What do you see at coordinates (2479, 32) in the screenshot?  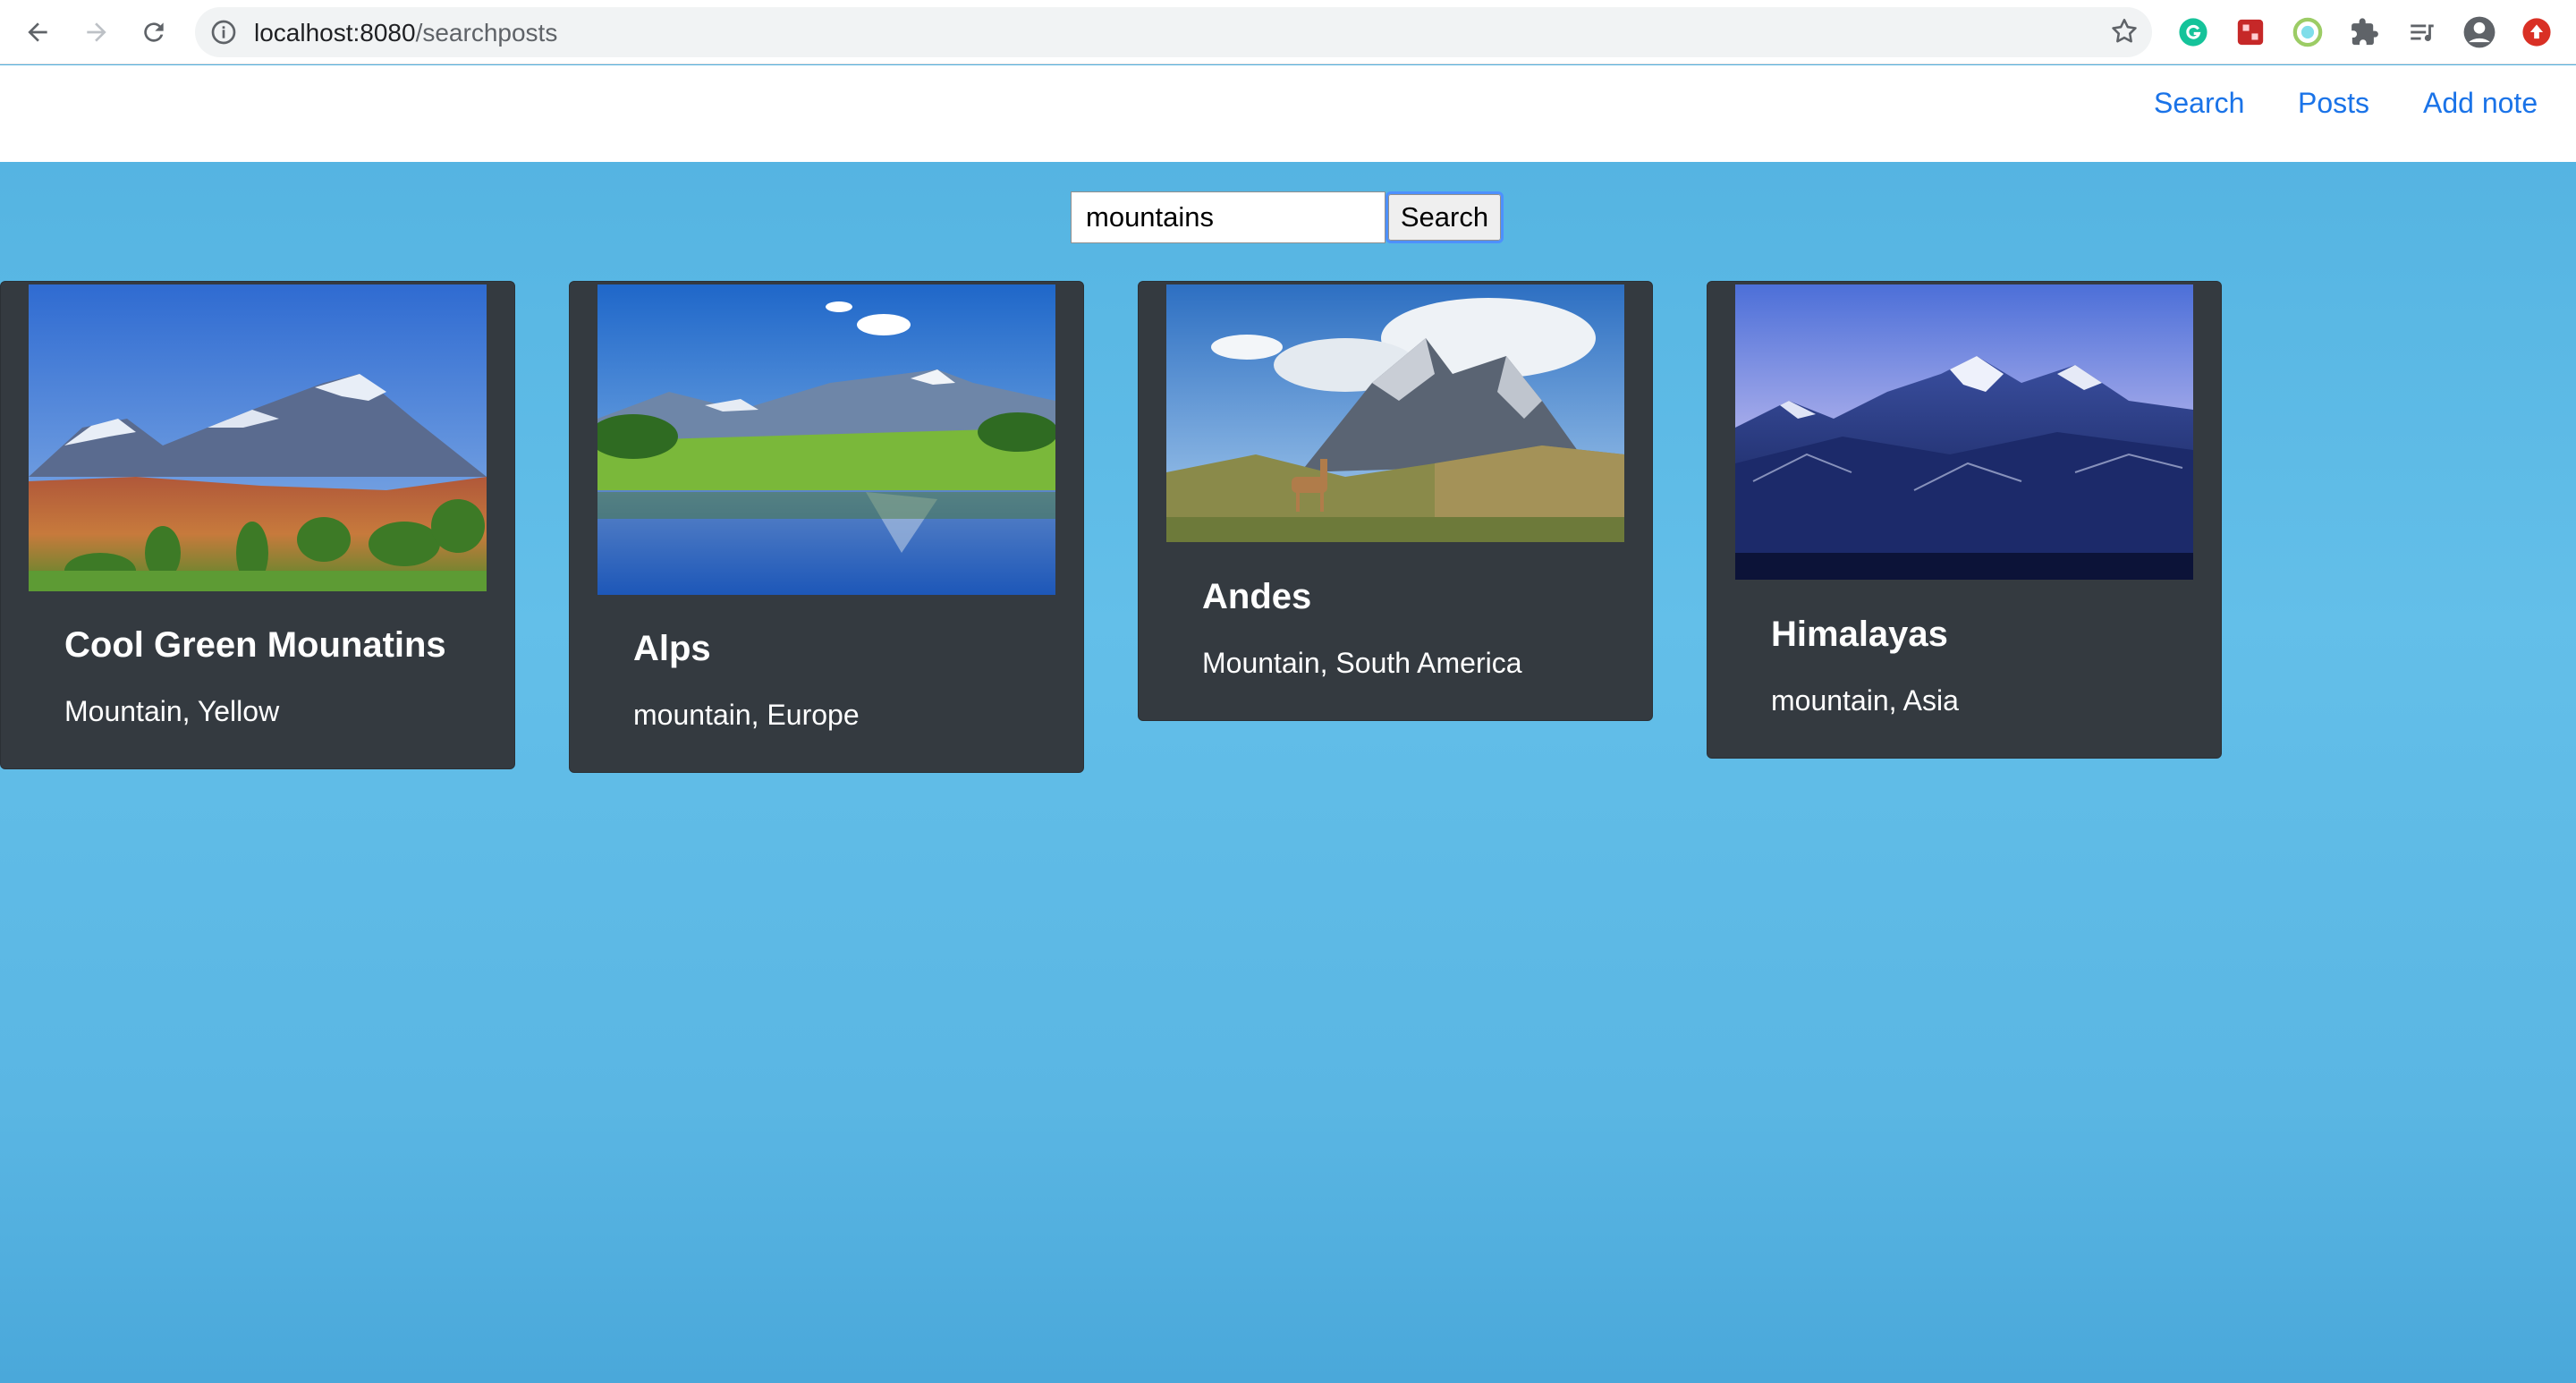 I see `profile-avatar-icon` at bounding box center [2479, 32].